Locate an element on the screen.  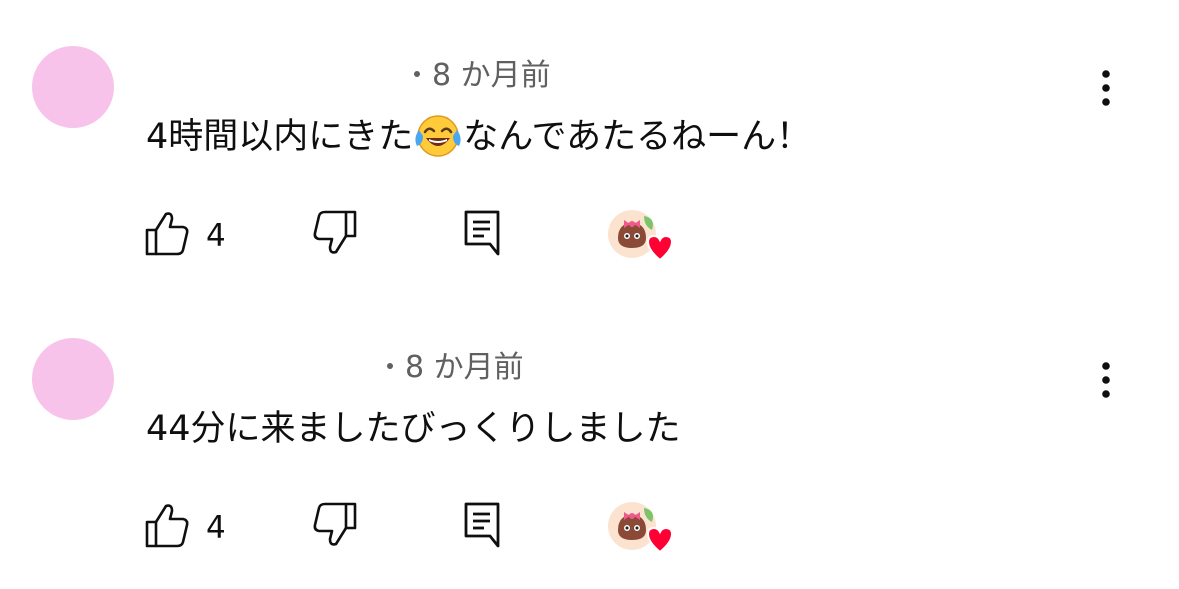
comment-text-part: 4時間以内にきた is located at coordinates (280, 137).